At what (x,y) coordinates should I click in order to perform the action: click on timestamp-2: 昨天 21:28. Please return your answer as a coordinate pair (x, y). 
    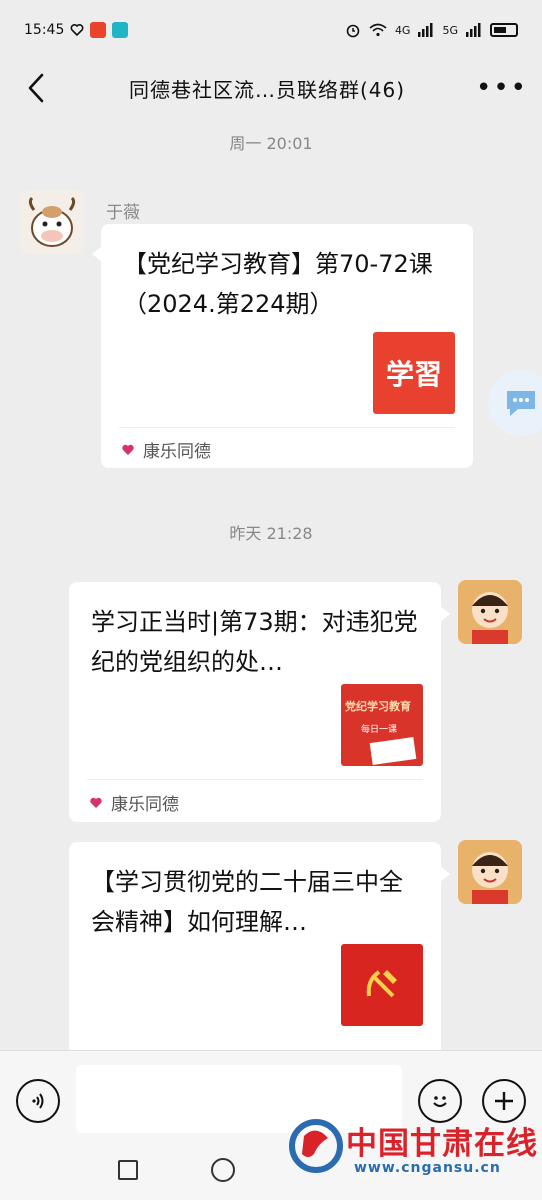
    Looking at the image, I should click on (271, 533).